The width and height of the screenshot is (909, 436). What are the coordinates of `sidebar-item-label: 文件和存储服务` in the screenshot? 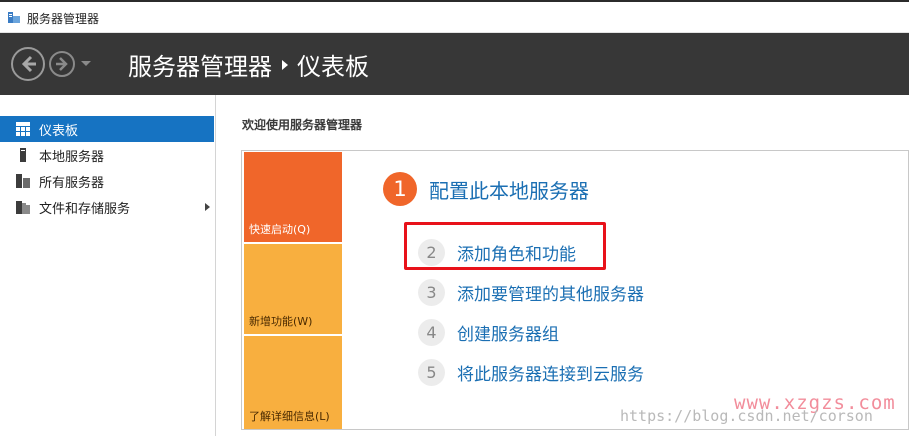 It's located at (85, 209).